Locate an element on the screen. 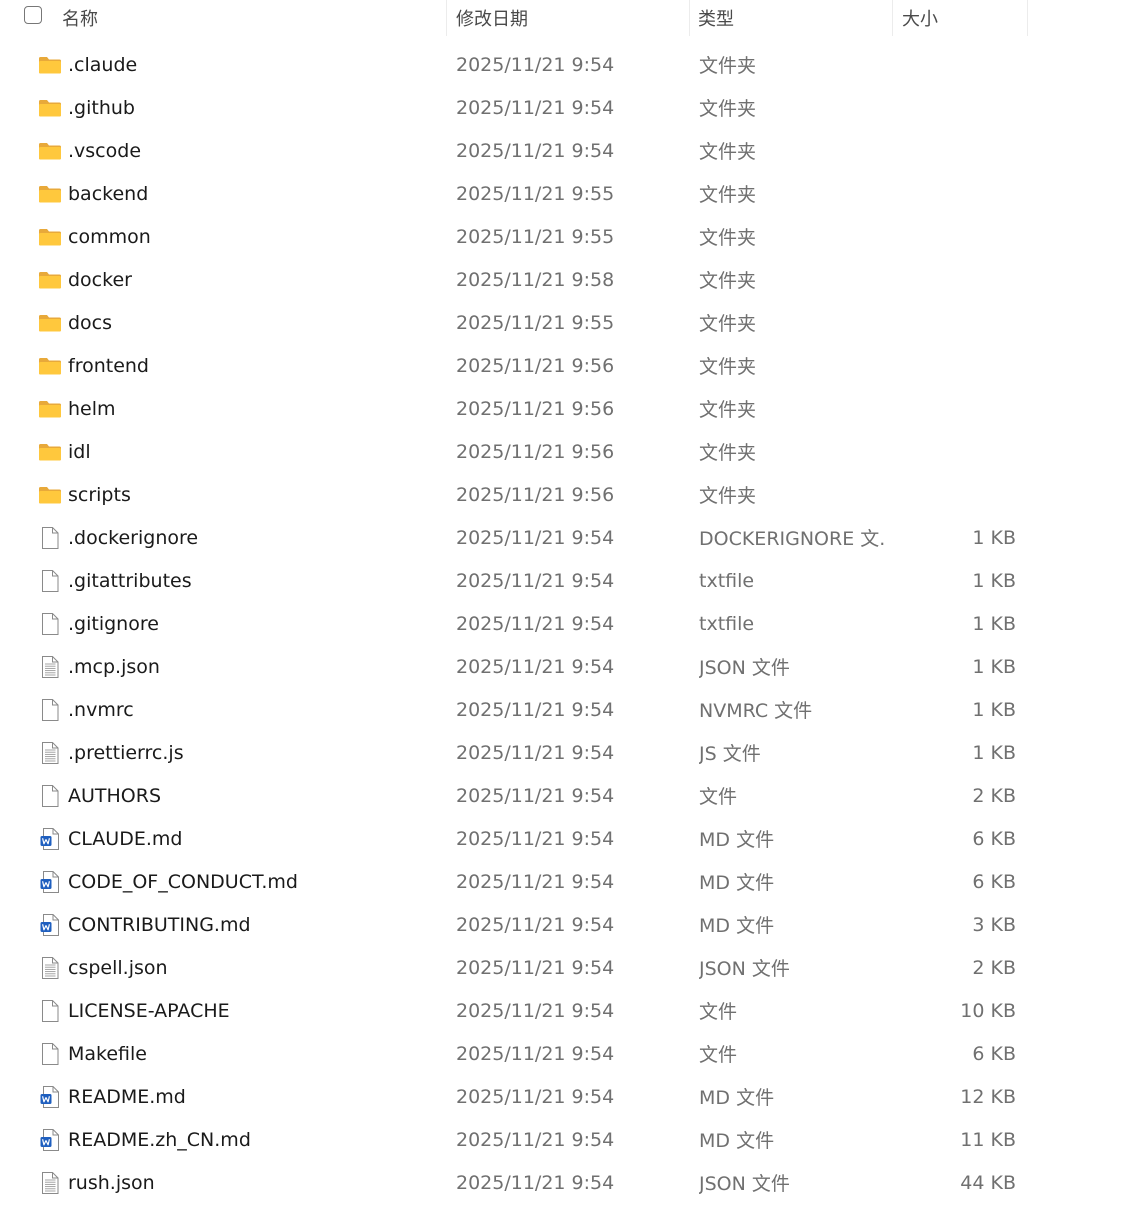 This screenshot has width=1137, height=1212. file-size: 12 KB is located at coordinates (988, 1096).